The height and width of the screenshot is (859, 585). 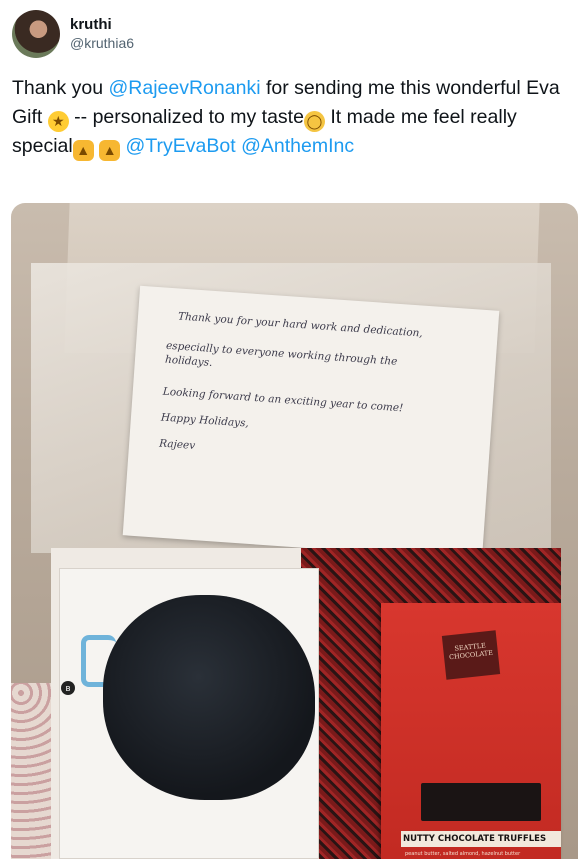 What do you see at coordinates (184, 88) in the screenshot?
I see `mention-link: @RajeevRonanki` at bounding box center [184, 88].